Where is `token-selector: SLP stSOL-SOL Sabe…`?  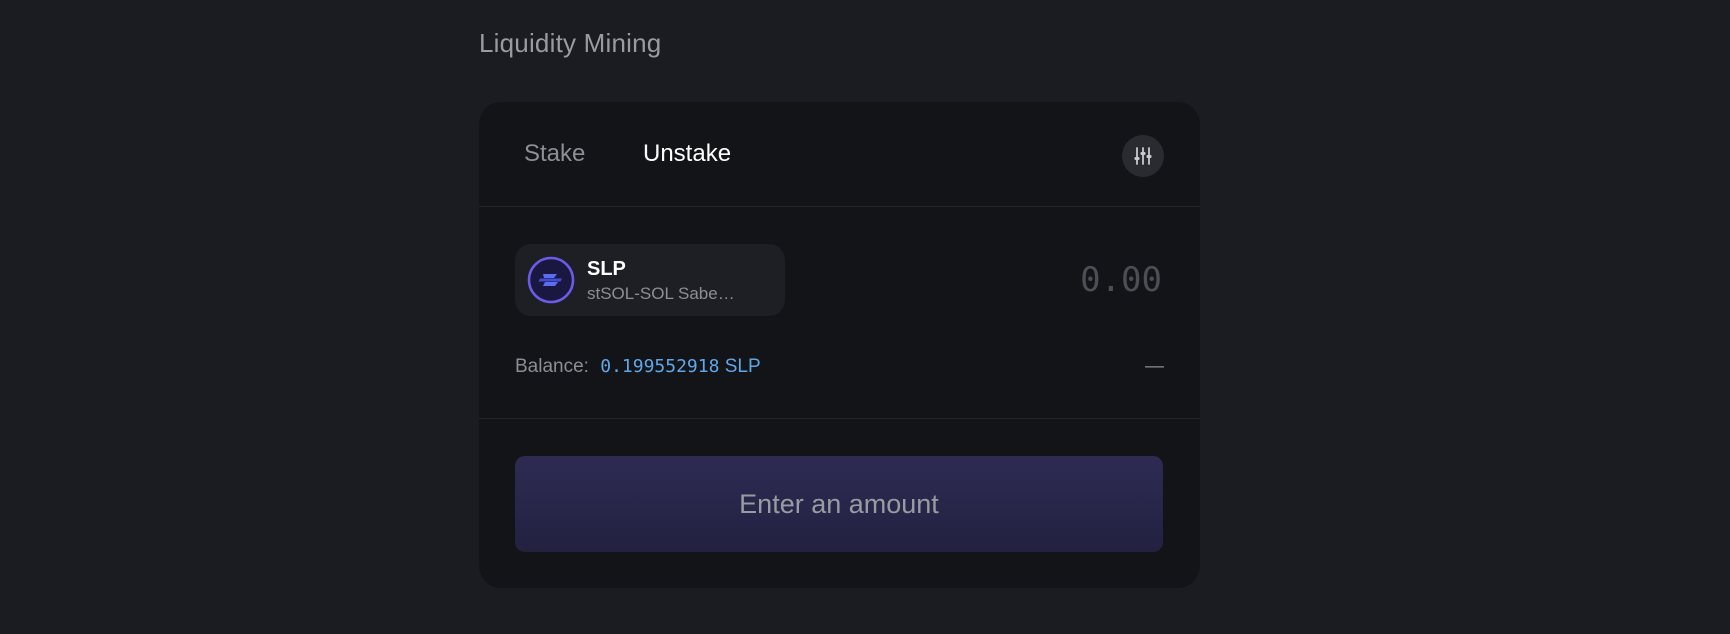
token-selector: SLP stSOL-SOL Sabe… is located at coordinates (650, 280).